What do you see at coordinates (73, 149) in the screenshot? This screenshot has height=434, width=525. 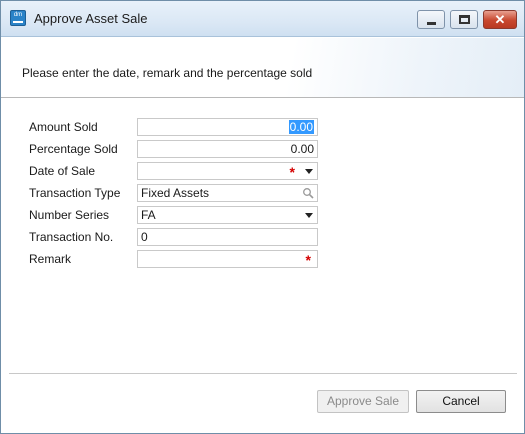 I see `percentage-sold-label: Percentage Sold` at bounding box center [73, 149].